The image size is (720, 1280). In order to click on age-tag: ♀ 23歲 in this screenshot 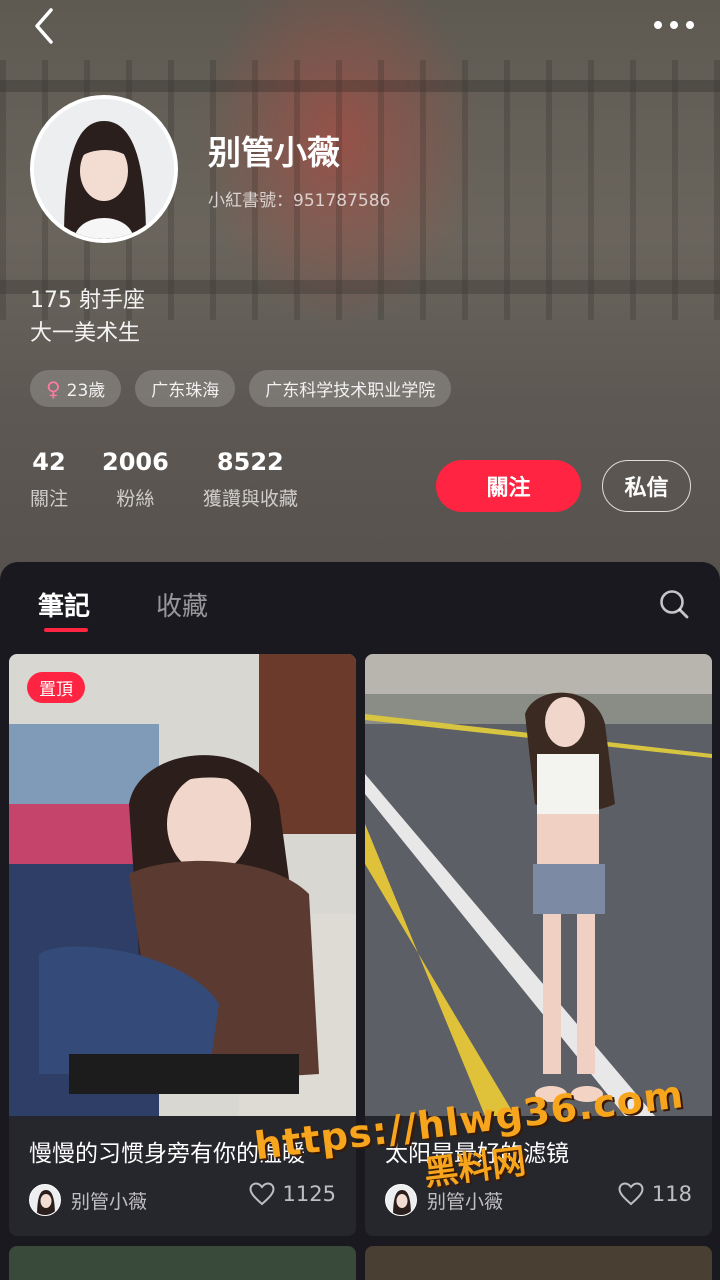, I will do `click(76, 388)`.